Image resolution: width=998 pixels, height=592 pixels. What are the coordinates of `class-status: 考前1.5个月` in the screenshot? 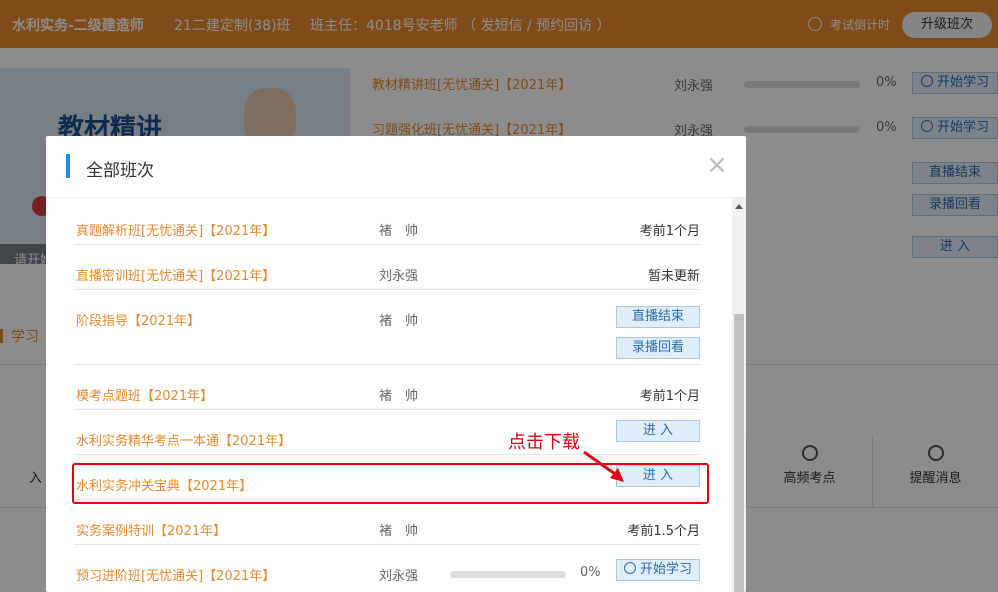 It's located at (663, 531).